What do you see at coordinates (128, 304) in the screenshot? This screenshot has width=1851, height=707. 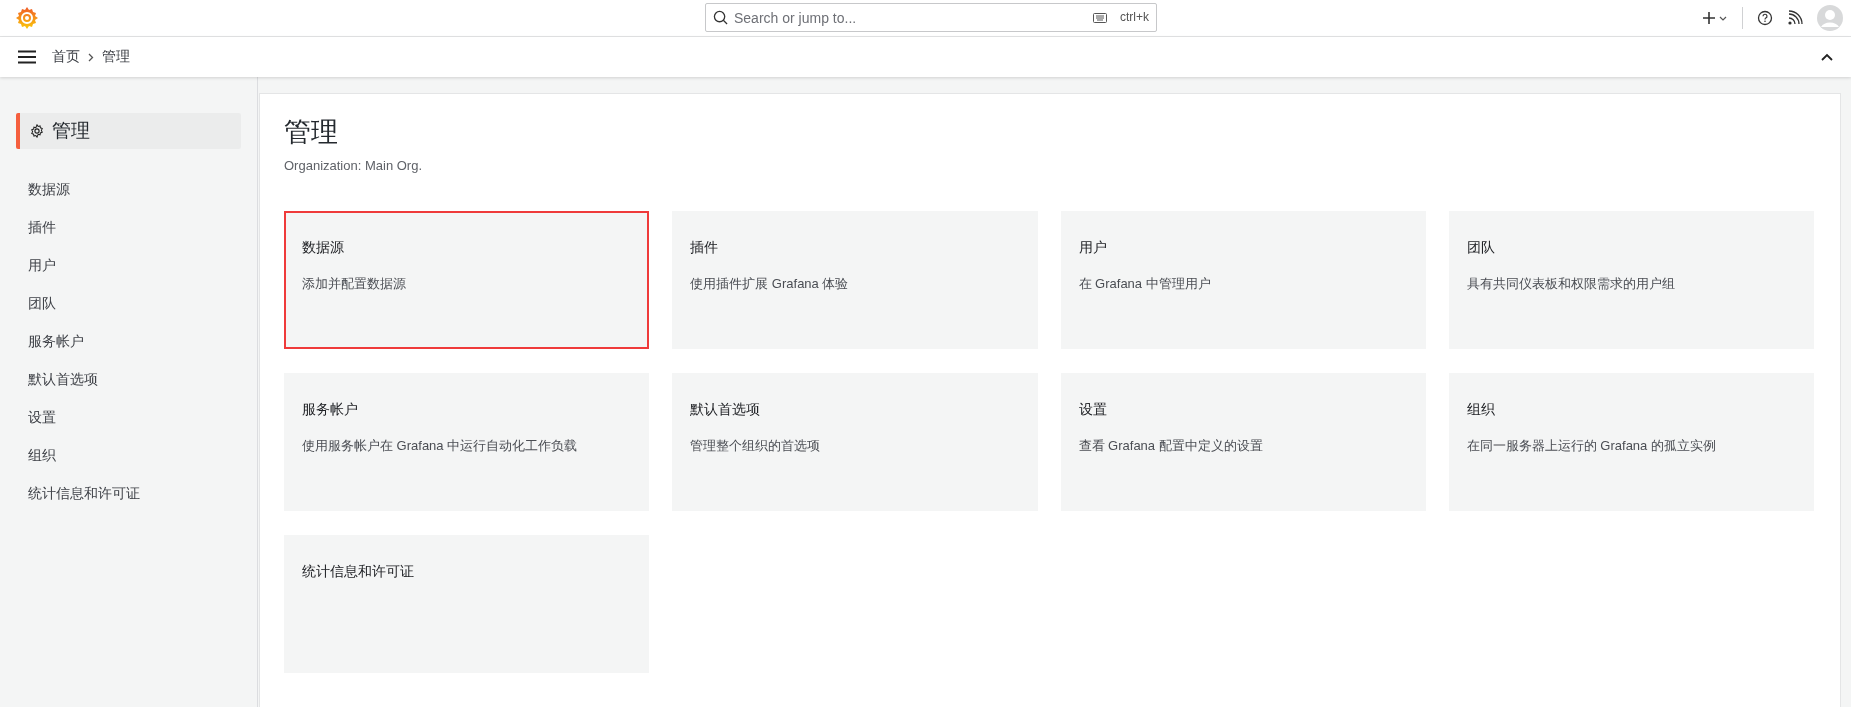 I see `sidebar-item: 团队` at bounding box center [128, 304].